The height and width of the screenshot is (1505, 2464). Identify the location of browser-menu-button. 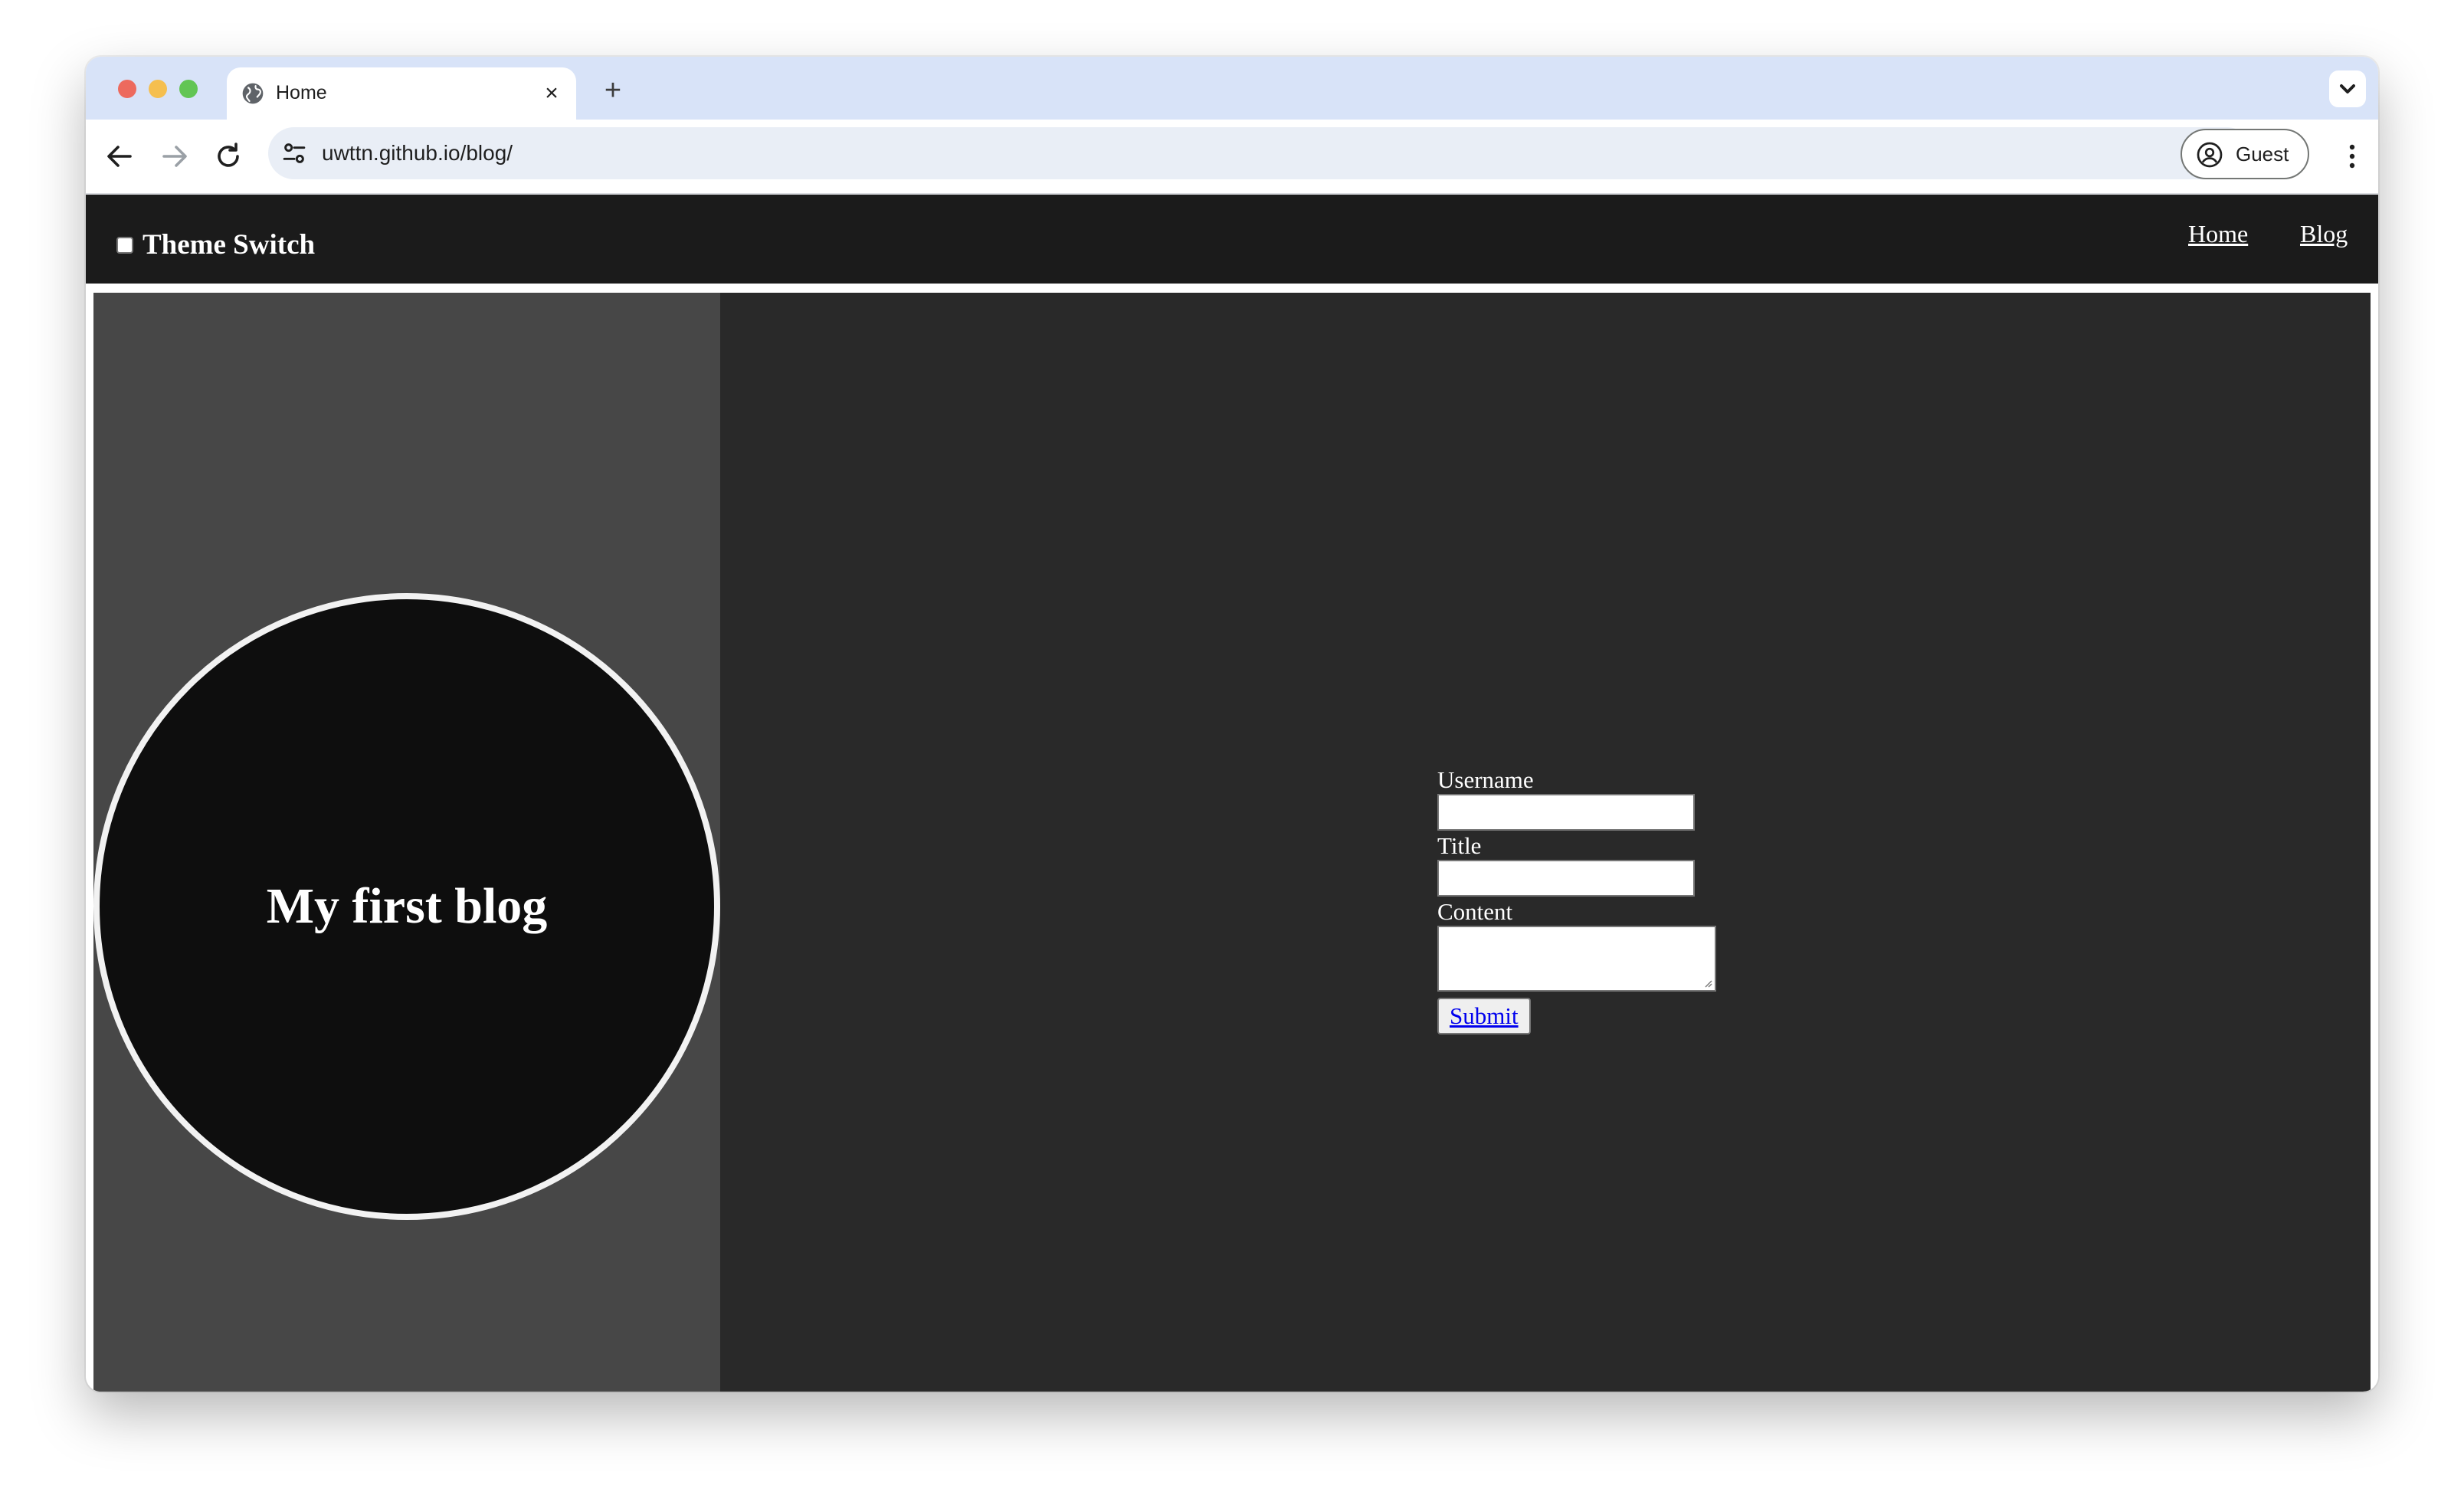
(2352, 157).